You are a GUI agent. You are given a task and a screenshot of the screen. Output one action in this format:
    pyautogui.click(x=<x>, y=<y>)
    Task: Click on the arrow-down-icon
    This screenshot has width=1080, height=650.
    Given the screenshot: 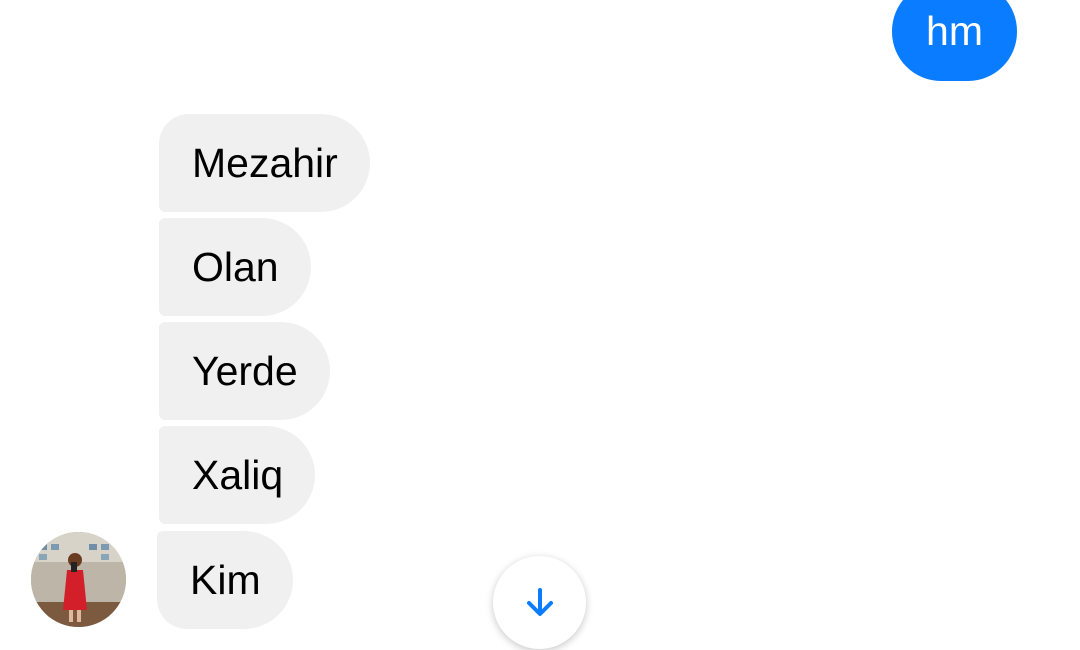 What is the action you would take?
    pyautogui.click(x=539, y=601)
    